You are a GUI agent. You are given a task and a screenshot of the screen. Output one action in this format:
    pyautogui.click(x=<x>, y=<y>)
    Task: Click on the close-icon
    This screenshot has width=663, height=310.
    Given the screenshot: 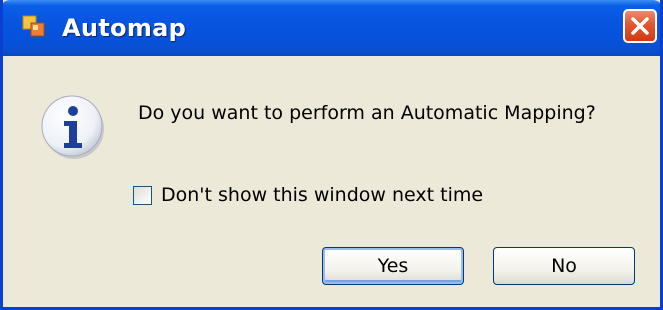 What is the action you would take?
    pyautogui.click(x=640, y=26)
    